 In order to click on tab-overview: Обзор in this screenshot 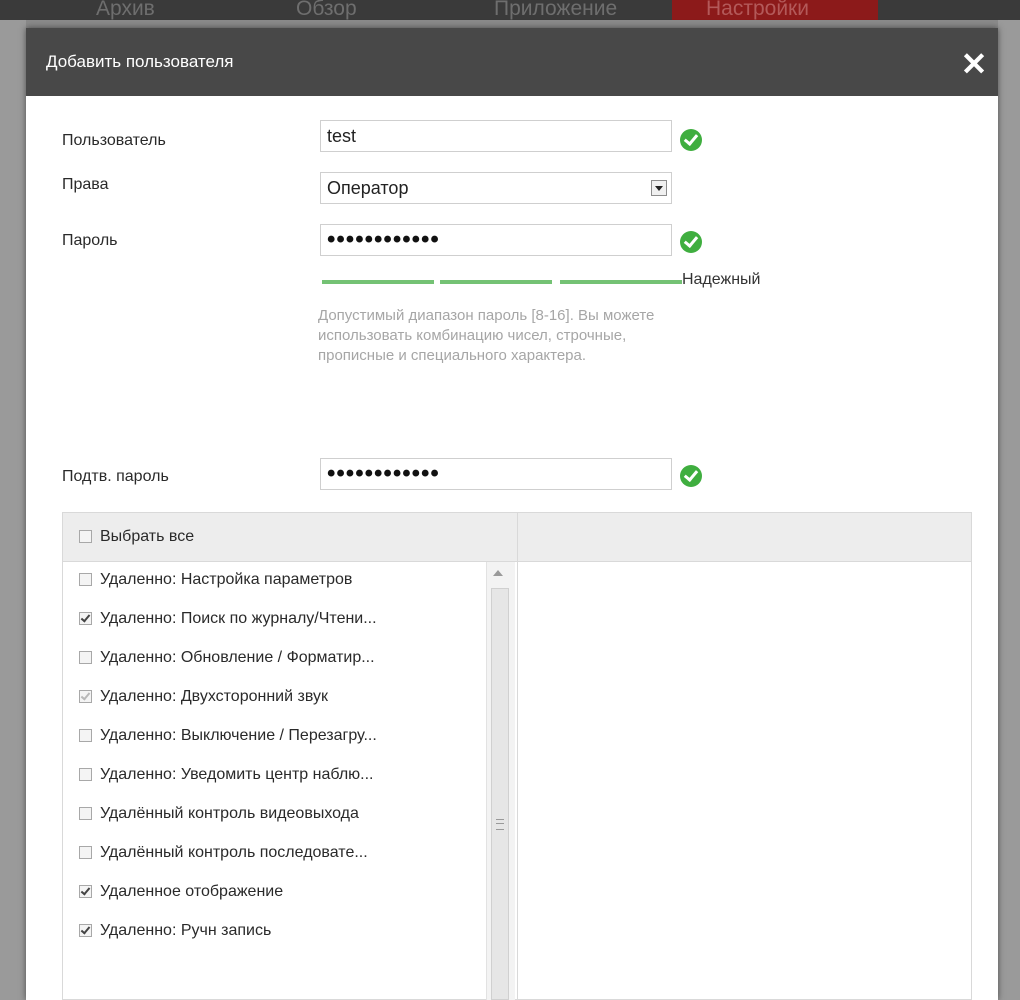, I will do `click(326, 10)`.